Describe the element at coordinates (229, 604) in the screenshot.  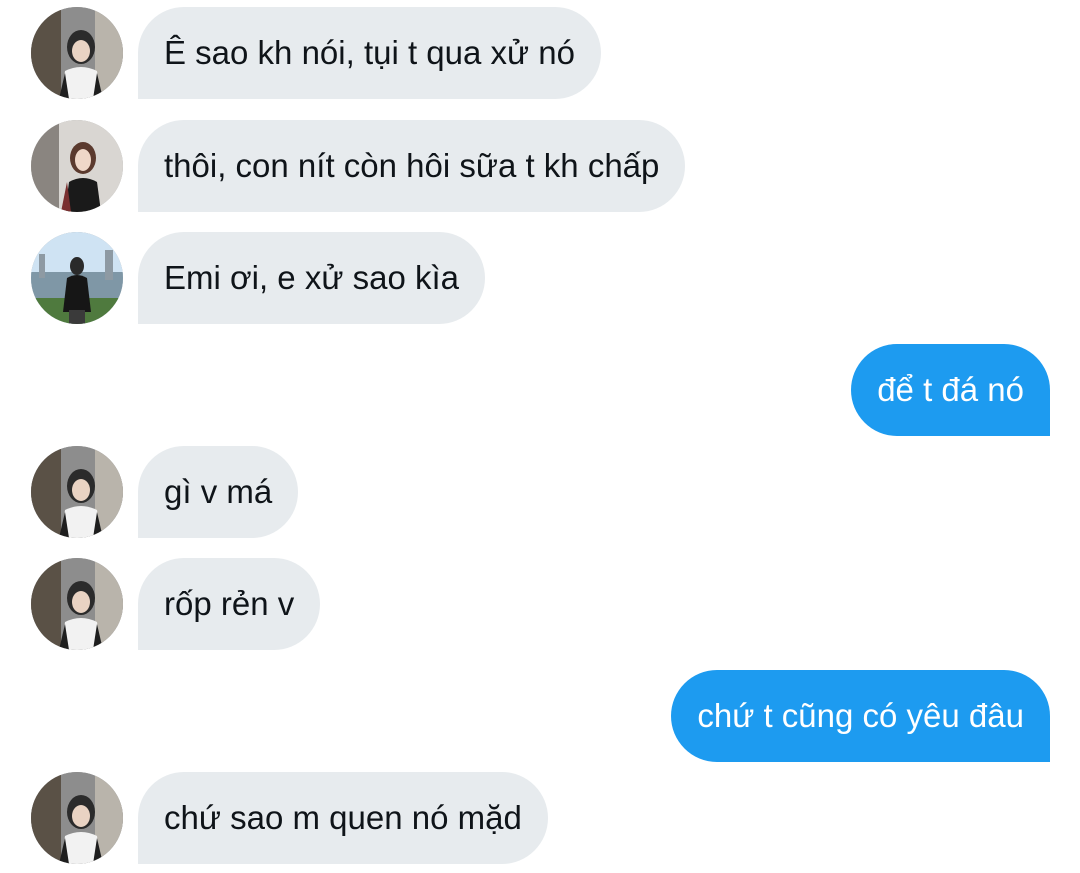
I see `message-bubble-incoming: rốp rẻn v` at that location.